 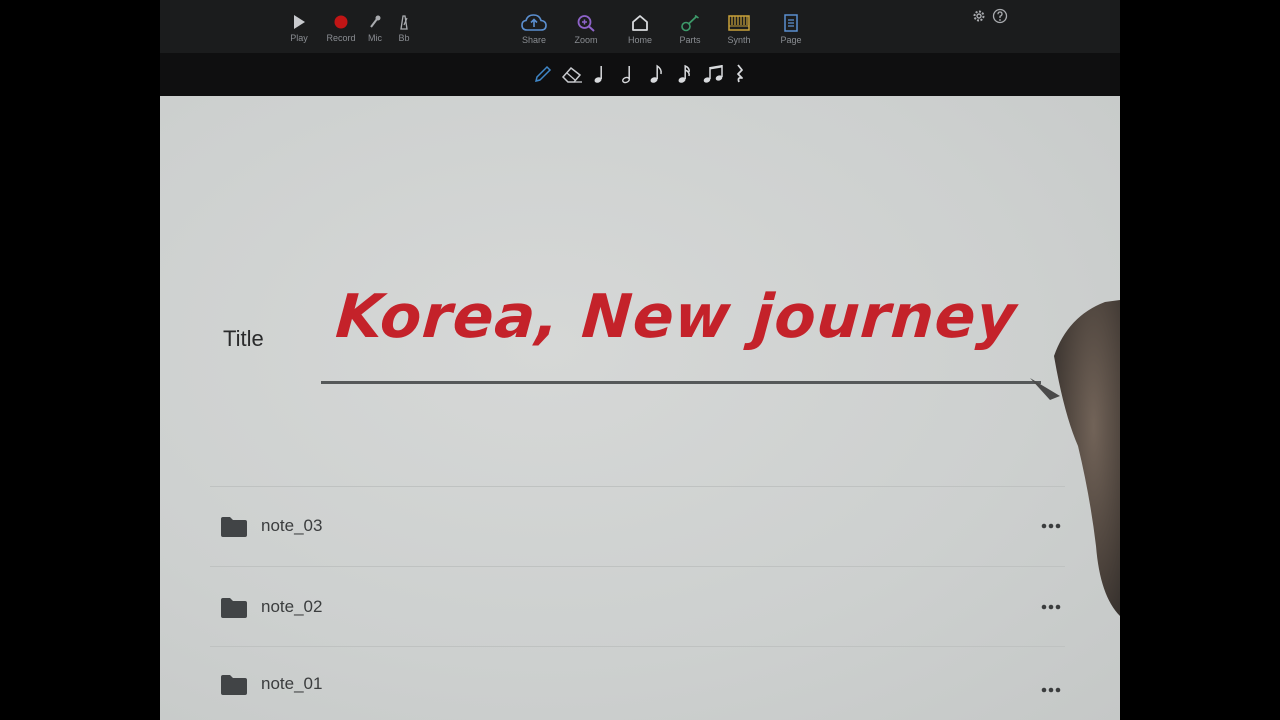 What do you see at coordinates (739, 23) in the screenshot?
I see `synth-icon` at bounding box center [739, 23].